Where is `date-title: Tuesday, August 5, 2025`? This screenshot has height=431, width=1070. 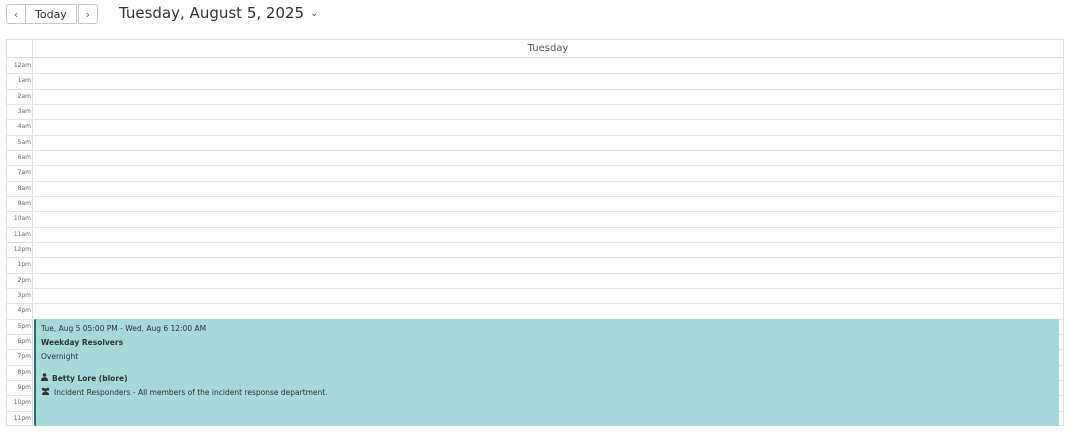 date-title: Tuesday, August 5, 2025 is located at coordinates (212, 13).